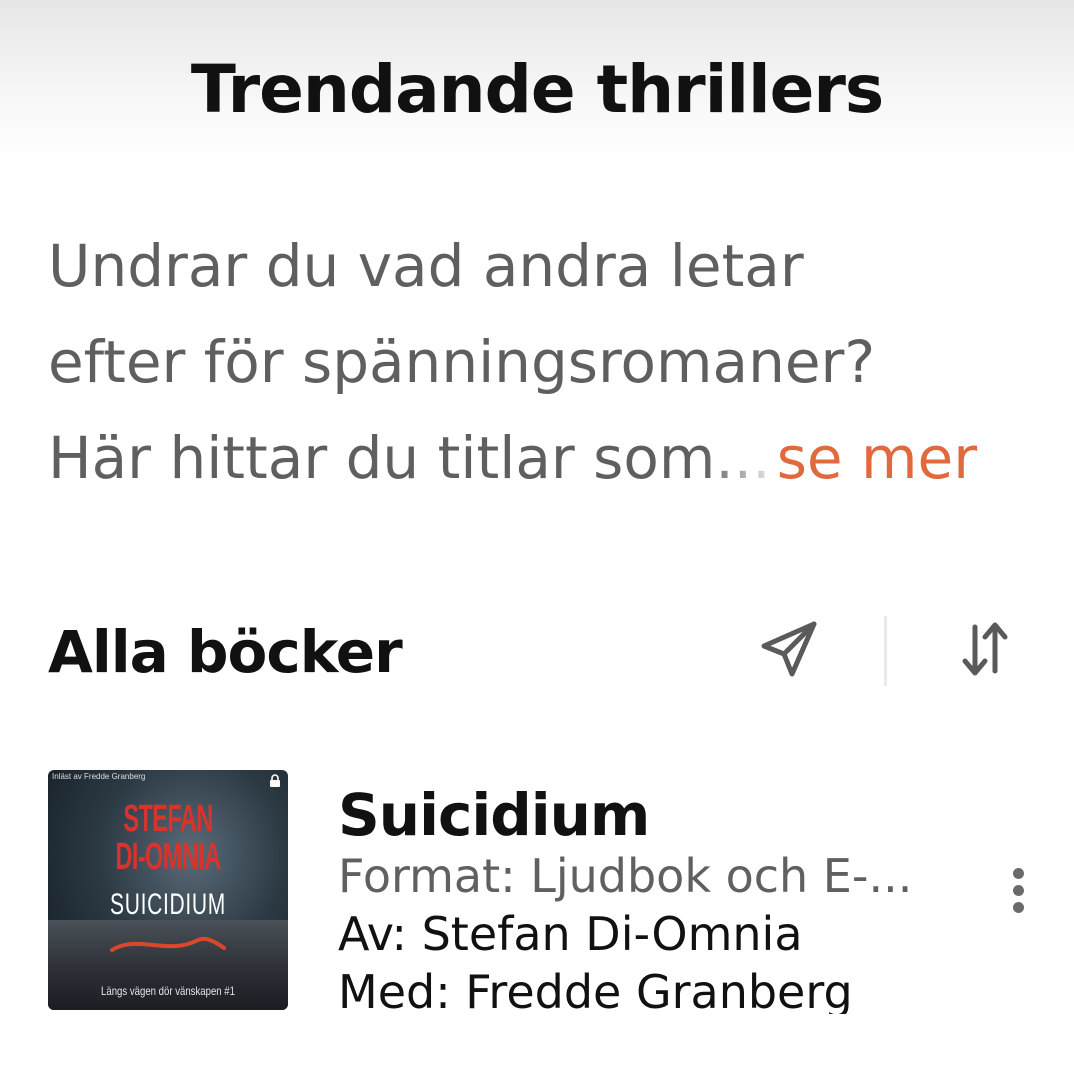 The width and height of the screenshot is (1074, 1074). I want to click on cover-narrator-text: Inläst av Fredde Granberg, so click(99, 776).